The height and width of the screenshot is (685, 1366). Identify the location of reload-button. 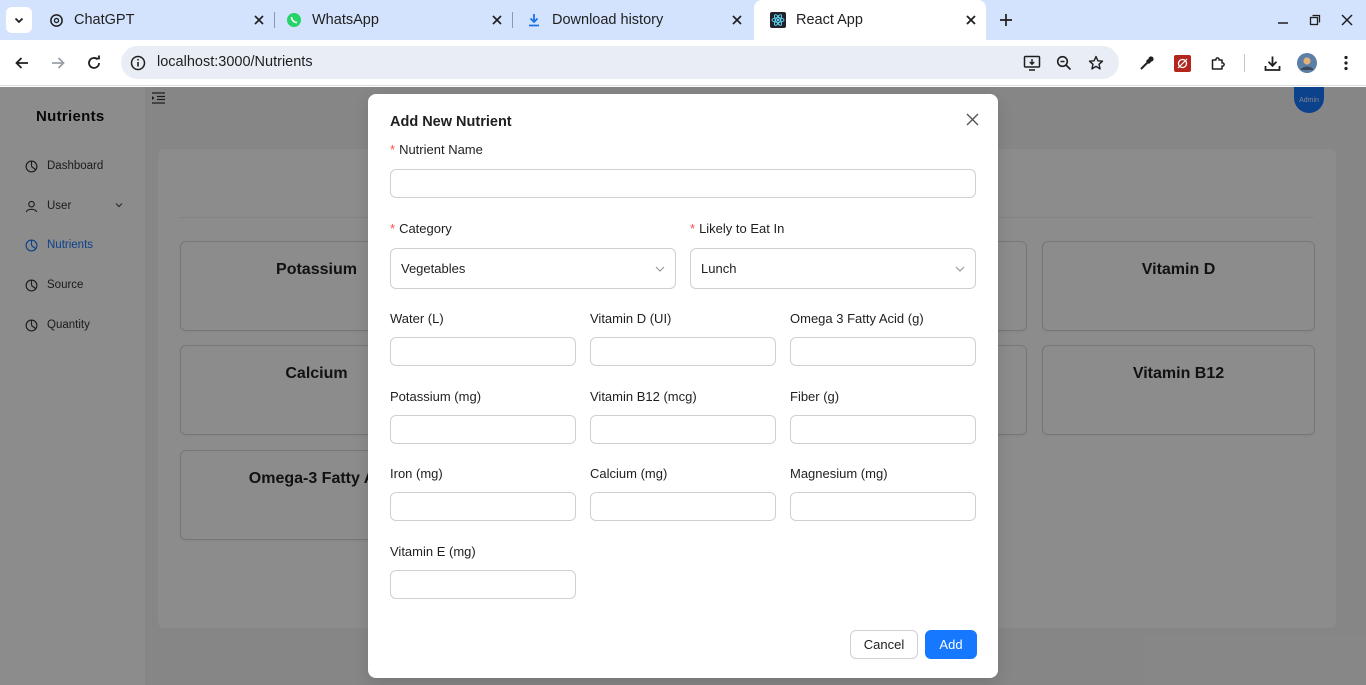
(94, 63).